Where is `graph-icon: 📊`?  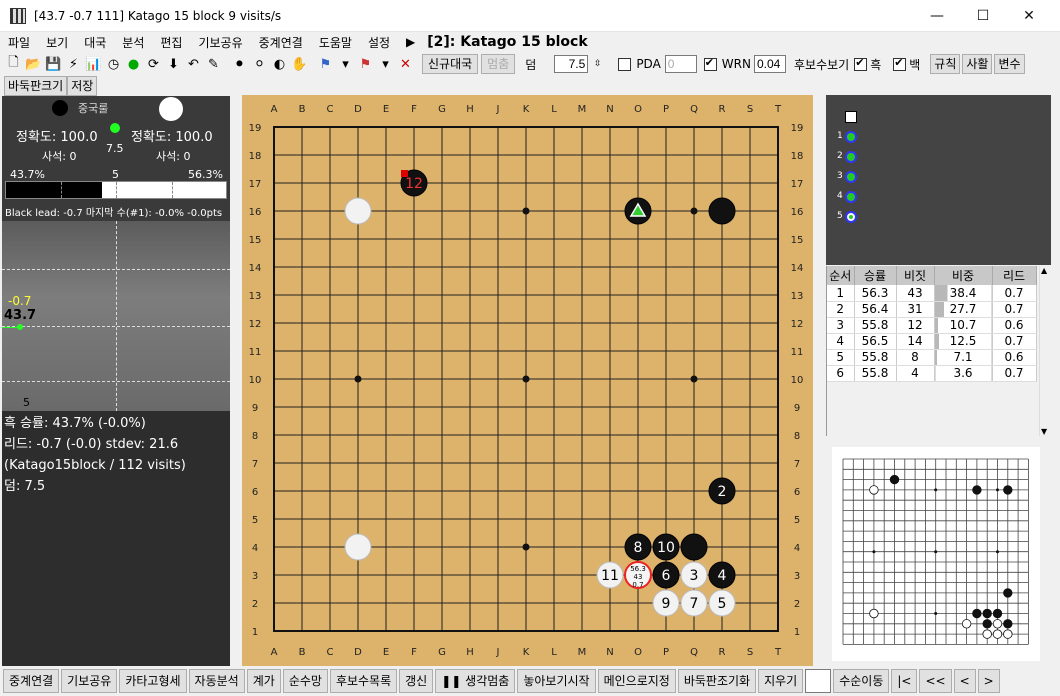 graph-icon: 📊 is located at coordinates (93, 64).